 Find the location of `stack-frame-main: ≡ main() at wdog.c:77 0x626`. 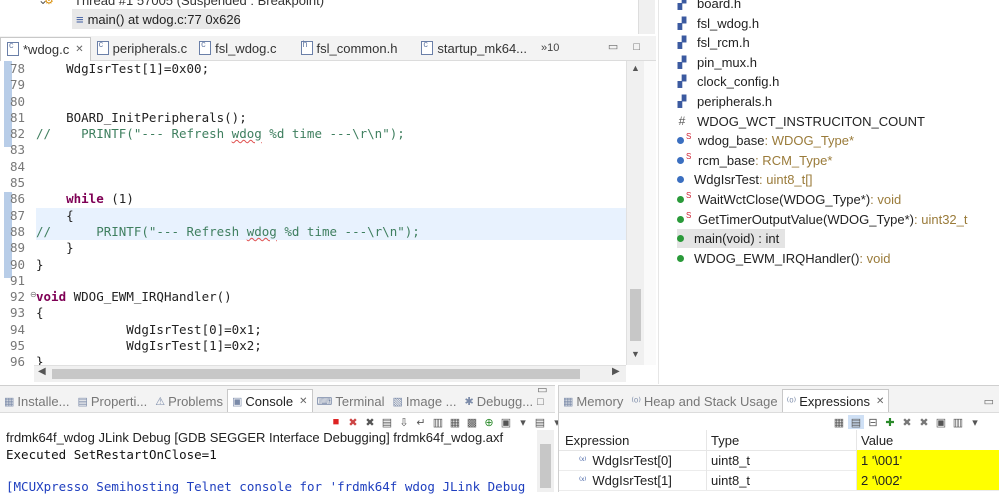

stack-frame-main: ≡ main() at wdog.c:77 0x626 is located at coordinates (156, 19).